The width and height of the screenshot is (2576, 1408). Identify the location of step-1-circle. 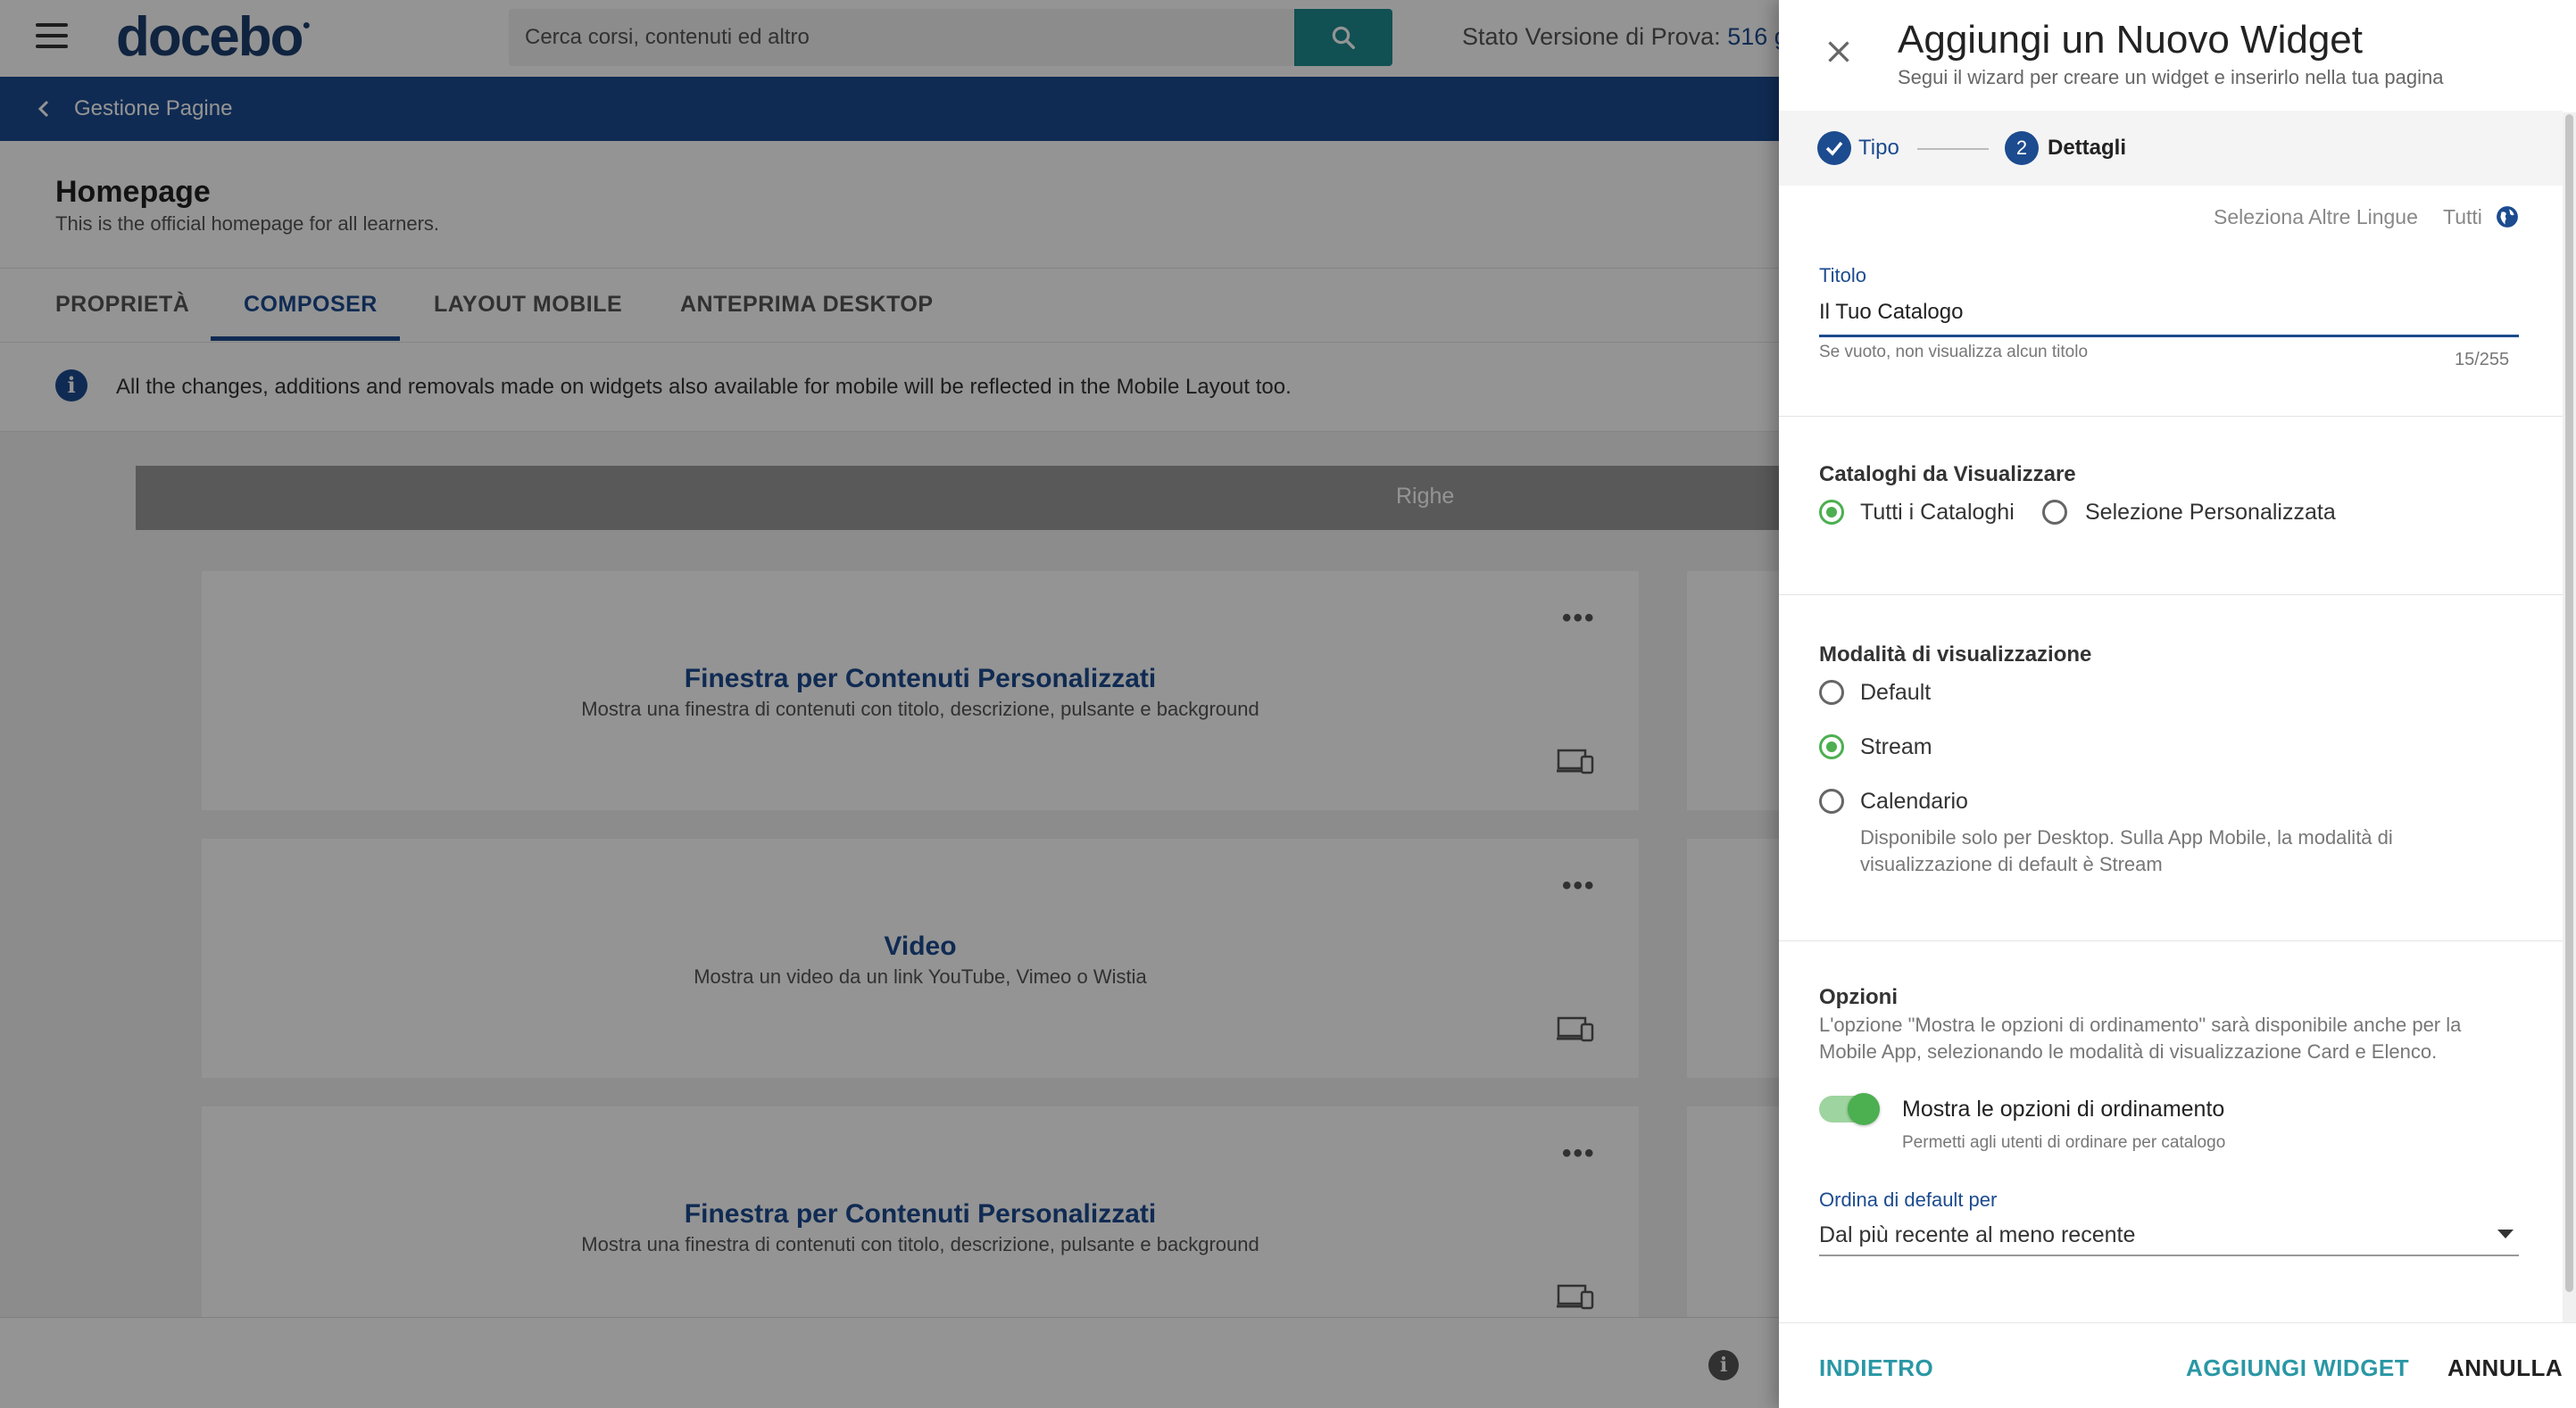
(1834, 148).